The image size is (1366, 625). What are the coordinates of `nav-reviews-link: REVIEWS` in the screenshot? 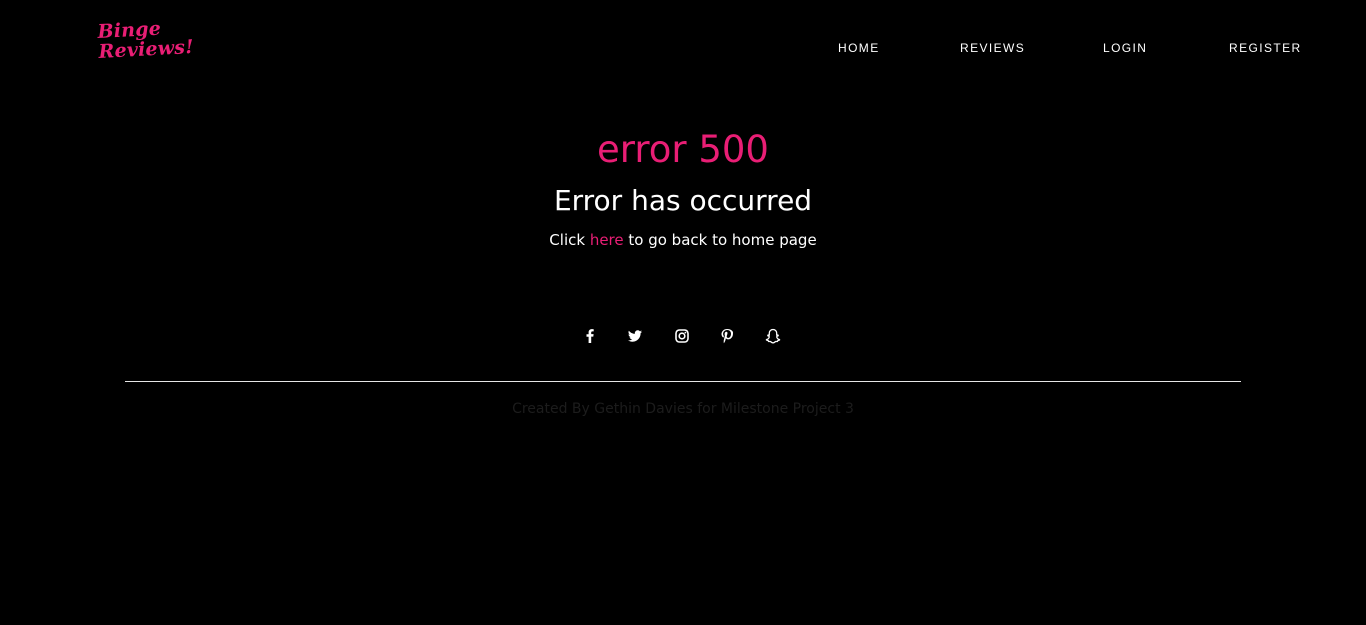 It's located at (992, 48).